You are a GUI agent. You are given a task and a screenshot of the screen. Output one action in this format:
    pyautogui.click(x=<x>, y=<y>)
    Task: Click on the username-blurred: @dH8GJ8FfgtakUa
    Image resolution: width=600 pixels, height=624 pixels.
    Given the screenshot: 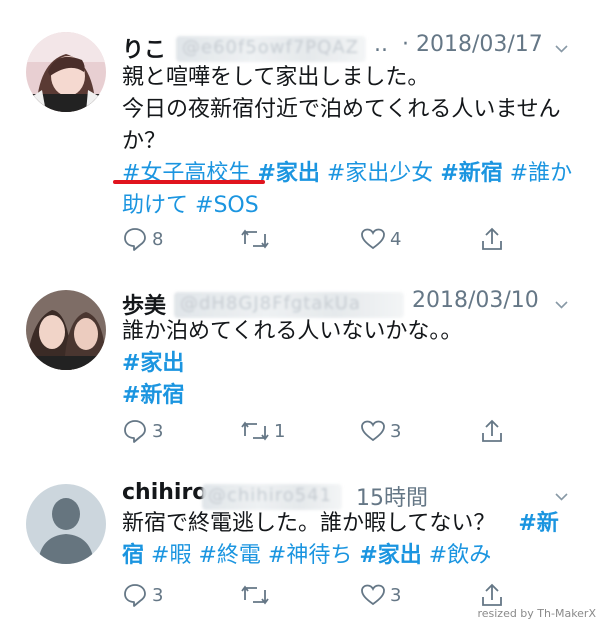 What is the action you would take?
    pyautogui.click(x=289, y=305)
    